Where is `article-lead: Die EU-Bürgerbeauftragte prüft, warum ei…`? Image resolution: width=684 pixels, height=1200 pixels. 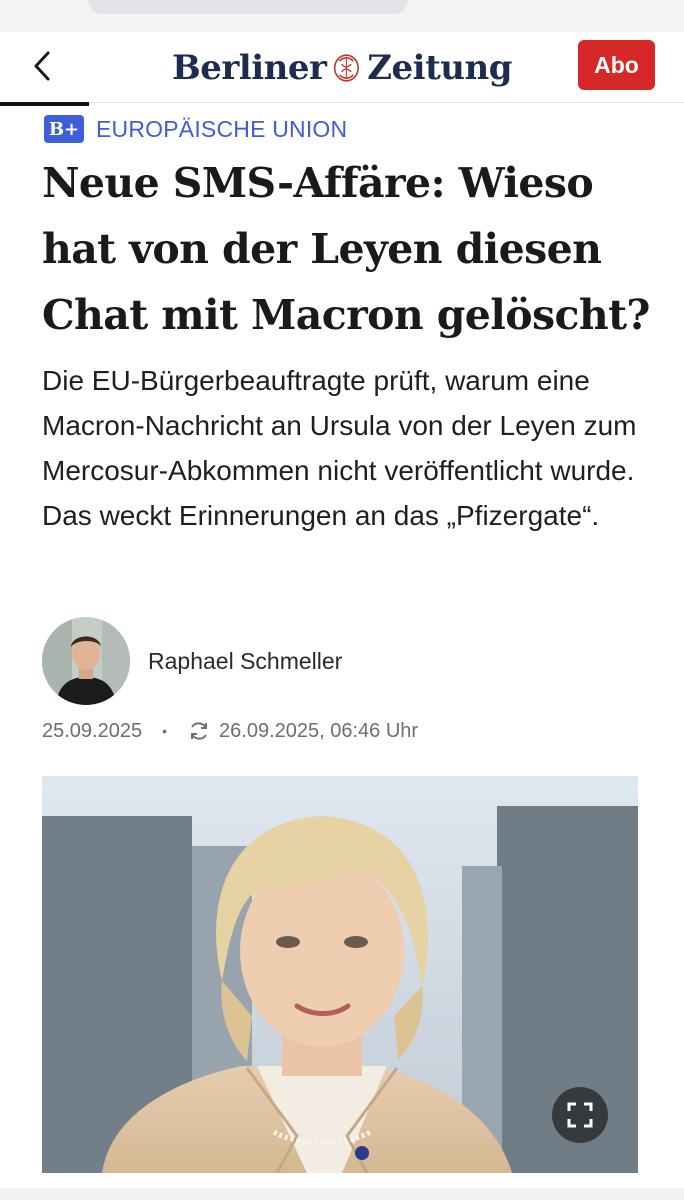 article-lead: Die EU-Bürgerbeauftragte prüft, warum ei… is located at coordinates (339, 448).